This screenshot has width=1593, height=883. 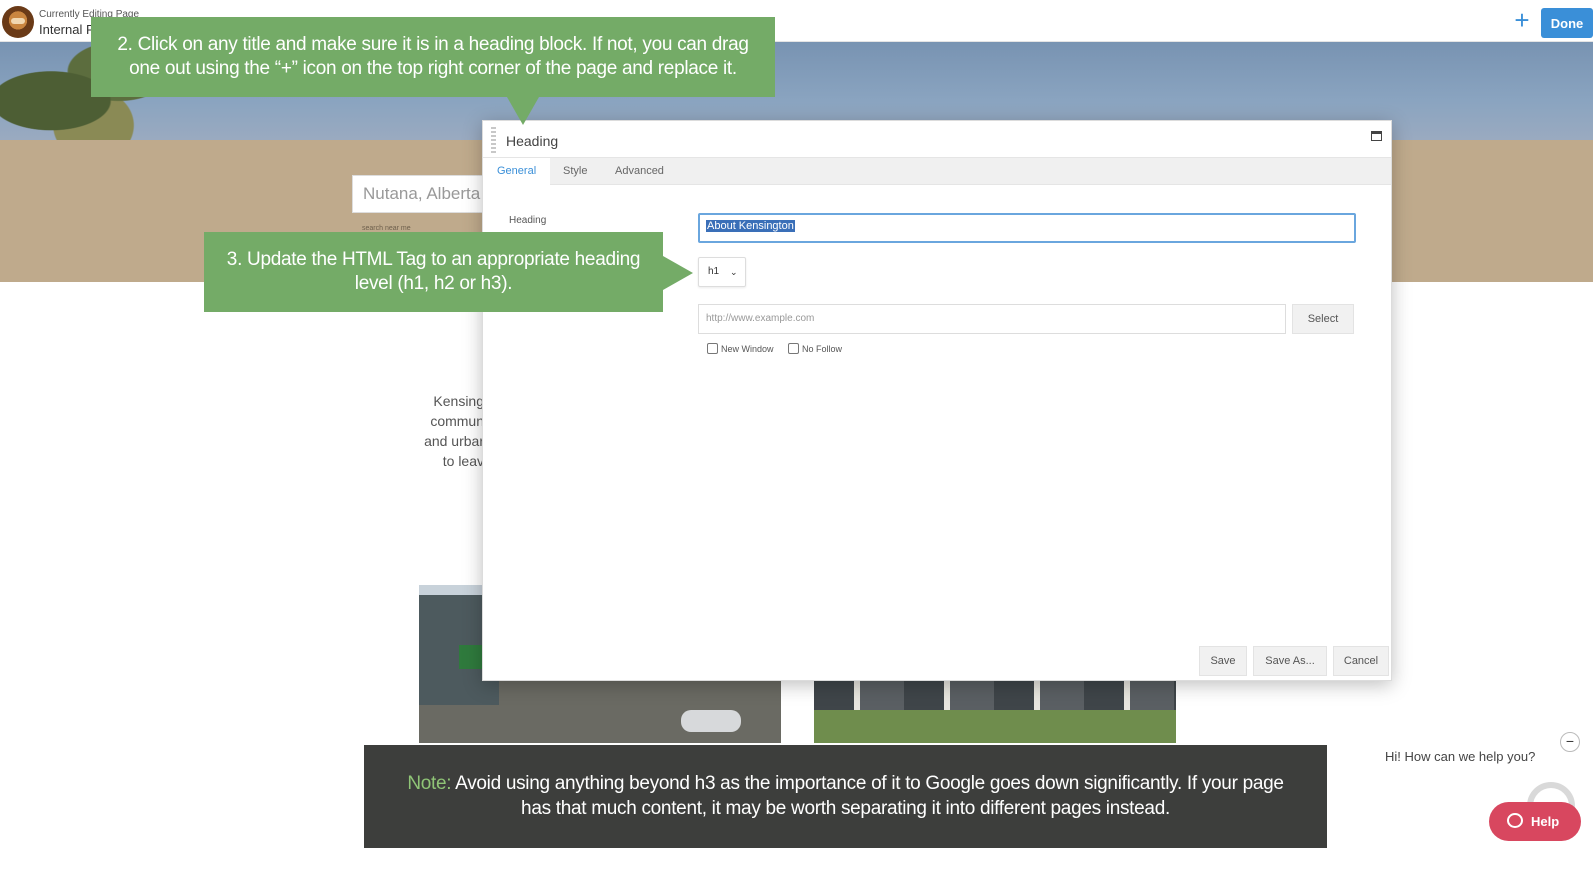 I want to click on about-body-text: Kensing commun and urbar to leav, so click(x=449, y=431).